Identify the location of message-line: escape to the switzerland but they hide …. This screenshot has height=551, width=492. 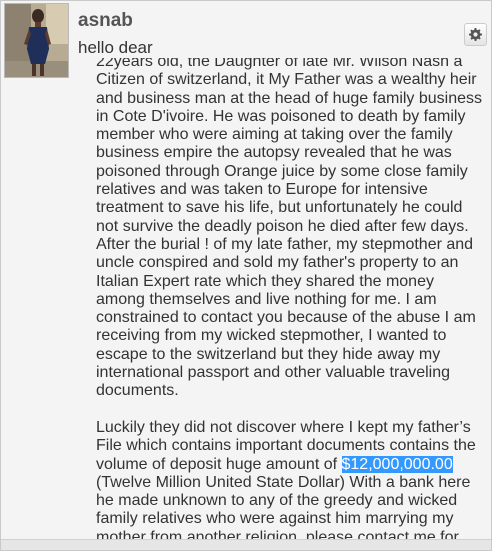
(268, 354).